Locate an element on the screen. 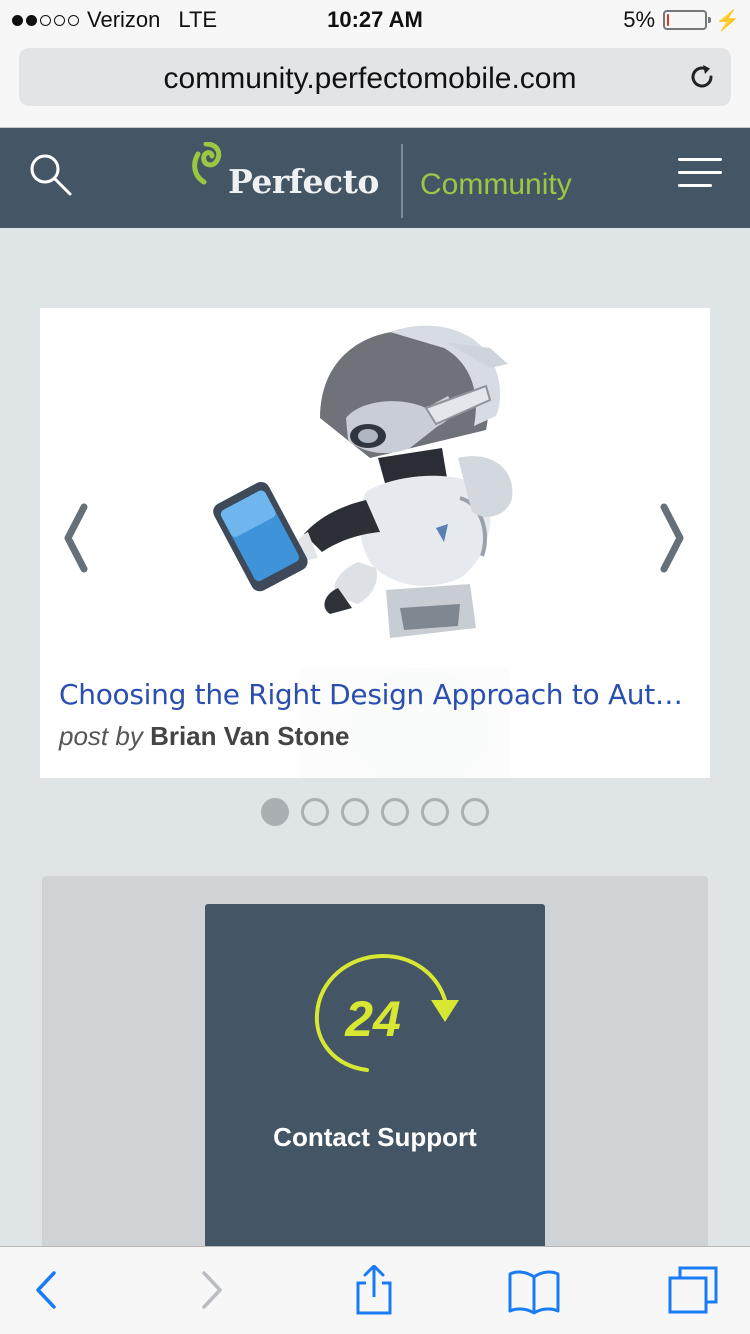 The height and width of the screenshot is (1334, 750). post-by-label: post by is located at coordinates (101, 736).